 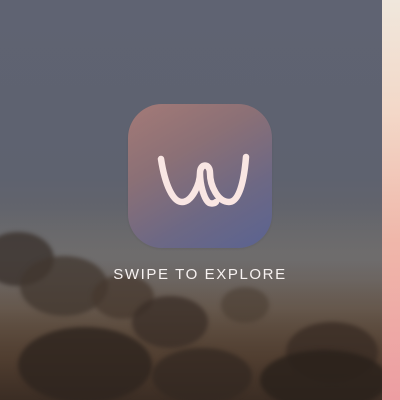 I want to click on app-logo, so click(x=200, y=176).